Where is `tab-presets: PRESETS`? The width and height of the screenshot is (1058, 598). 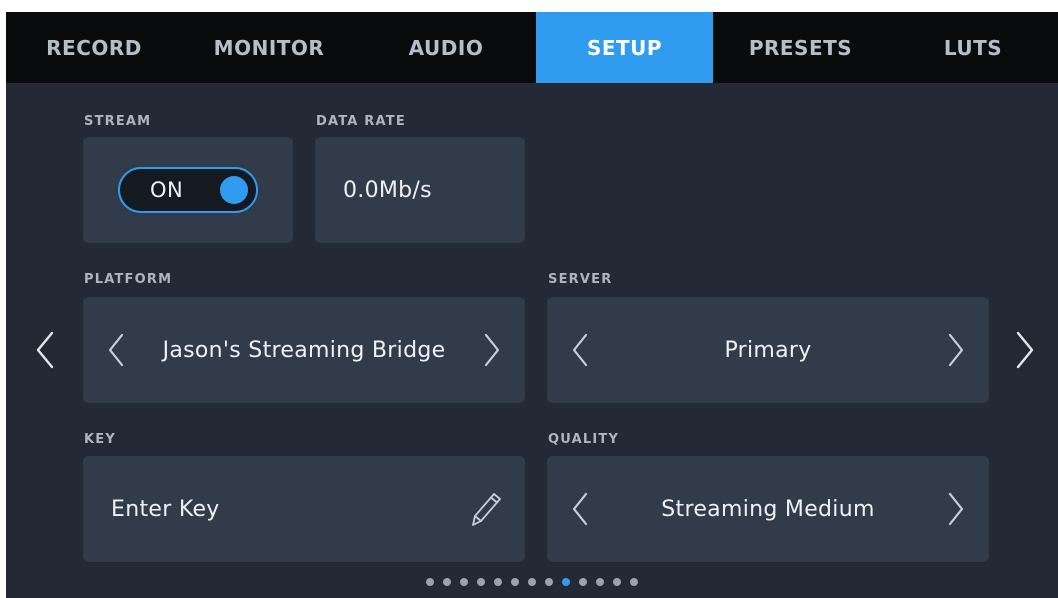 tab-presets: PRESETS is located at coordinates (800, 47).